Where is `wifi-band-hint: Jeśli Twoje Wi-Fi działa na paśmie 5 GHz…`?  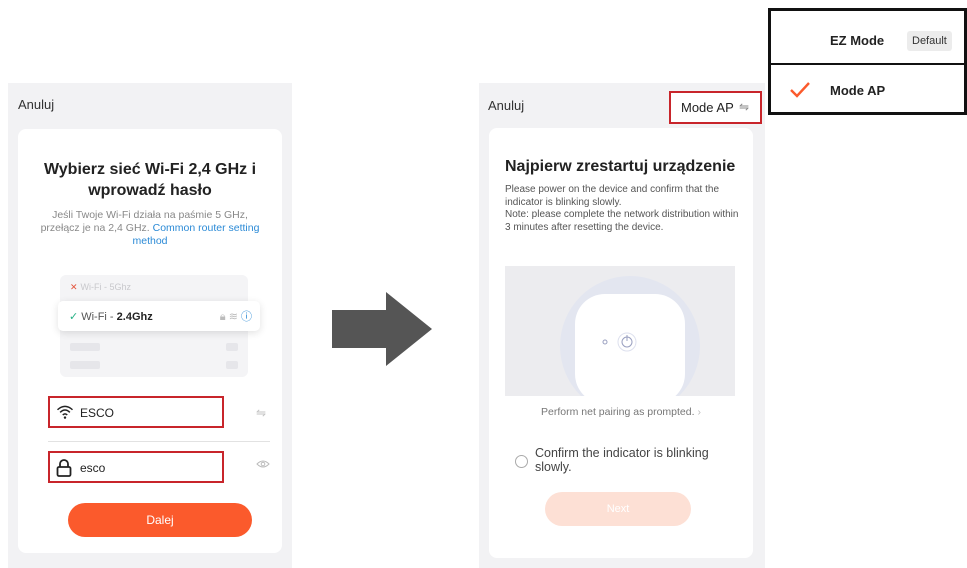
wifi-band-hint: Jeśli Twoje Wi-Fi działa na paśmie 5 GHz… is located at coordinates (150, 228).